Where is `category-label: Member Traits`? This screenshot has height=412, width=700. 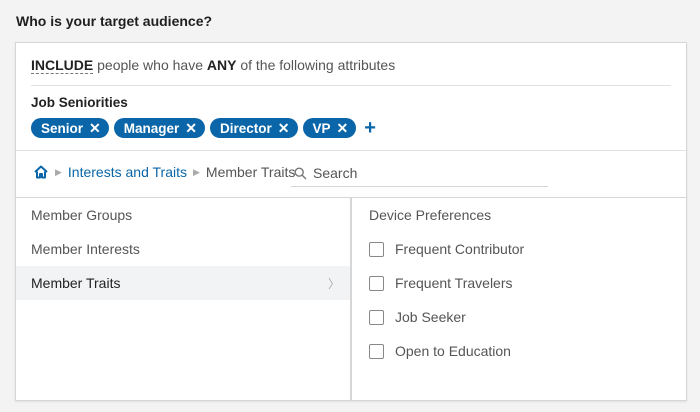 category-label: Member Traits is located at coordinates (76, 283).